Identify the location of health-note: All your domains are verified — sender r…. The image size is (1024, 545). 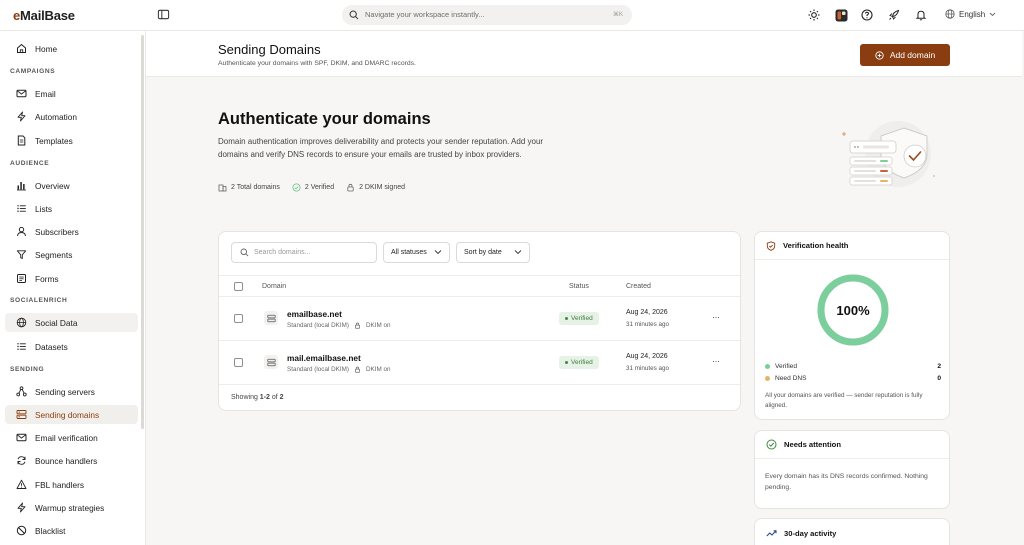
(844, 400).